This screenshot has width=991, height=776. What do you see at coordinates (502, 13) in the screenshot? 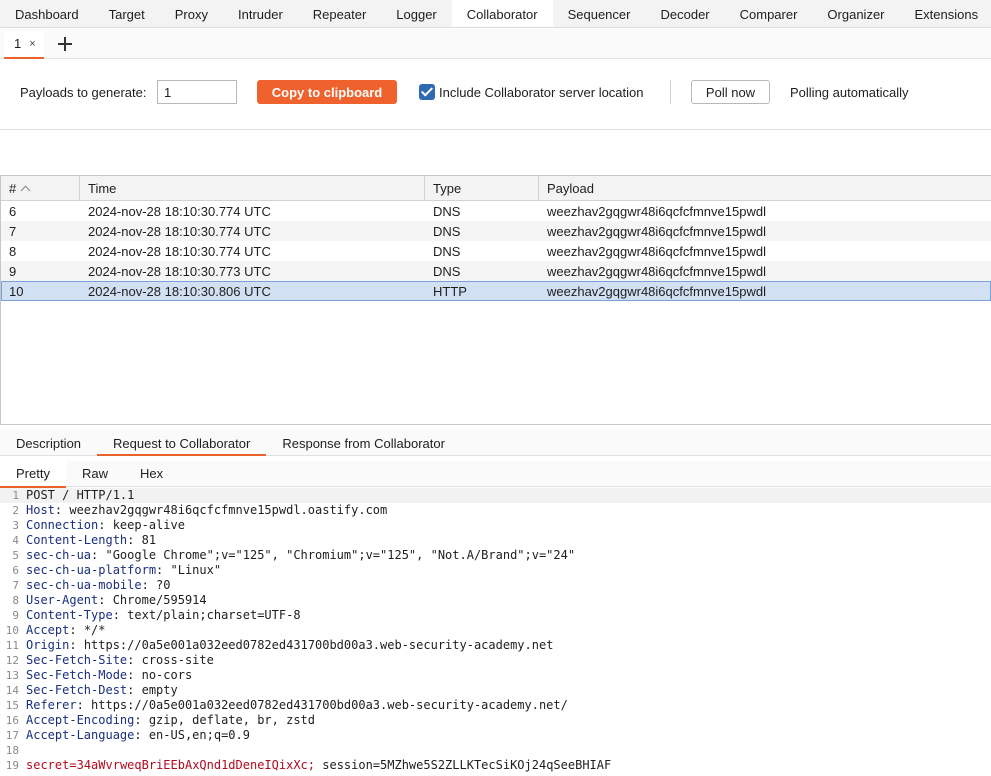
I see `tab-collaborator: Collaborator` at bounding box center [502, 13].